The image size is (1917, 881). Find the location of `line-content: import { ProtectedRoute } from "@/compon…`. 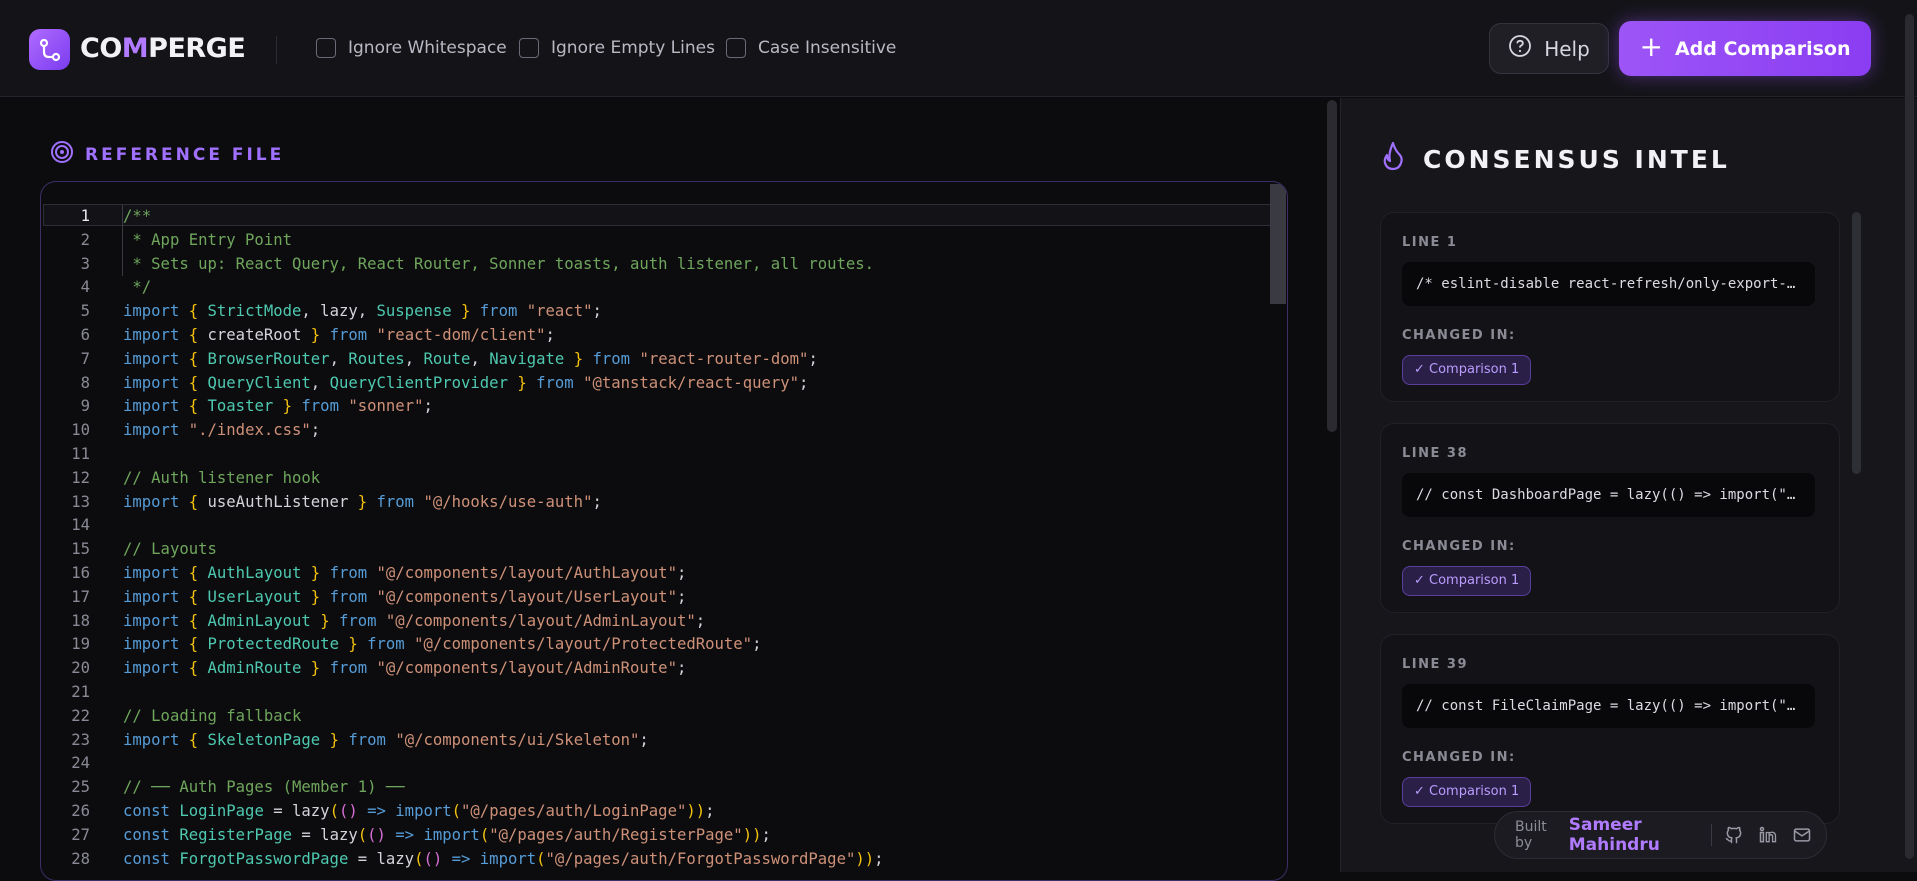

line-content: import { ProtectedRoute } from "@/compon… is located at coordinates (442, 644).